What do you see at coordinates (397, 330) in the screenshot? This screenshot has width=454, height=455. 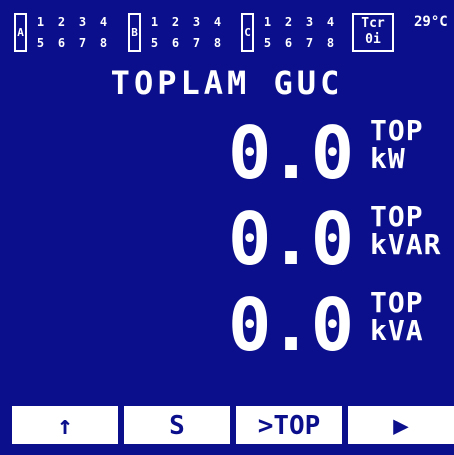 I see `unit-label-bottom: kVA` at bounding box center [397, 330].